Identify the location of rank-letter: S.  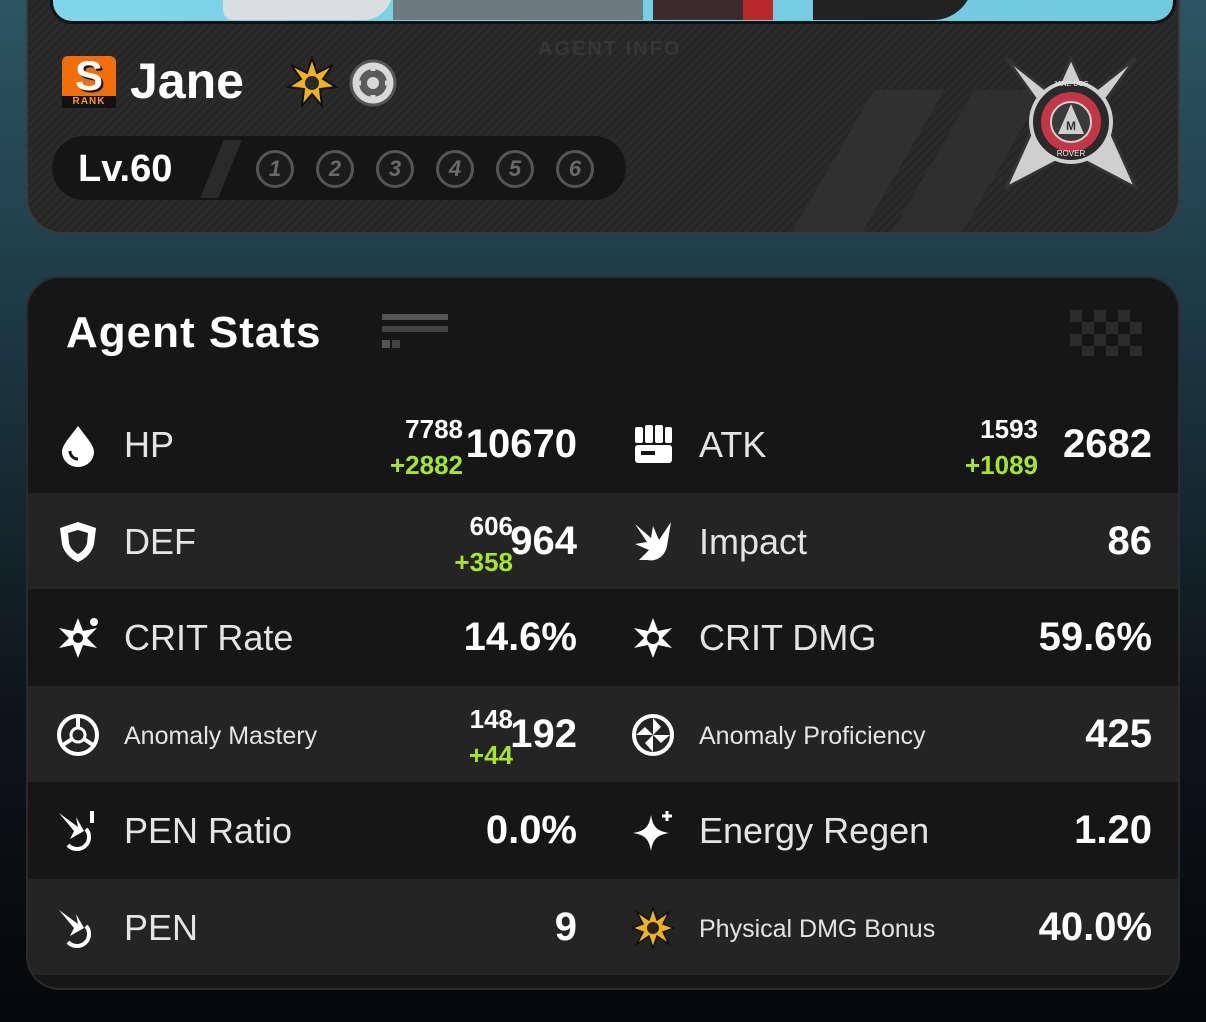
(88, 75).